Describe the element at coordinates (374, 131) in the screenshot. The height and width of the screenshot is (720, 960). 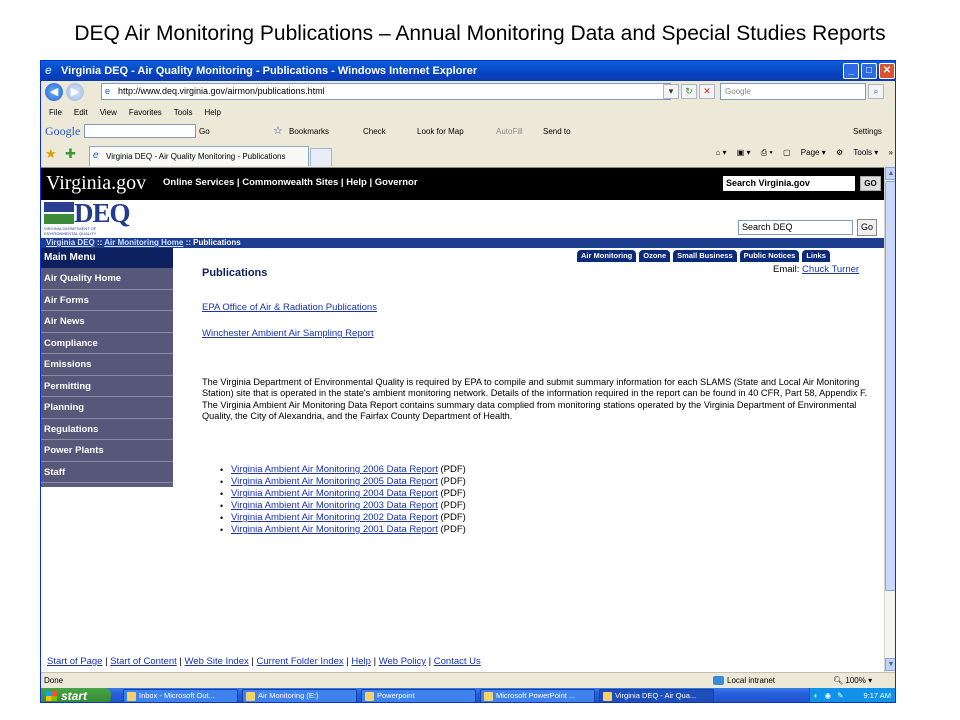
I see `check-button: Check` at that location.